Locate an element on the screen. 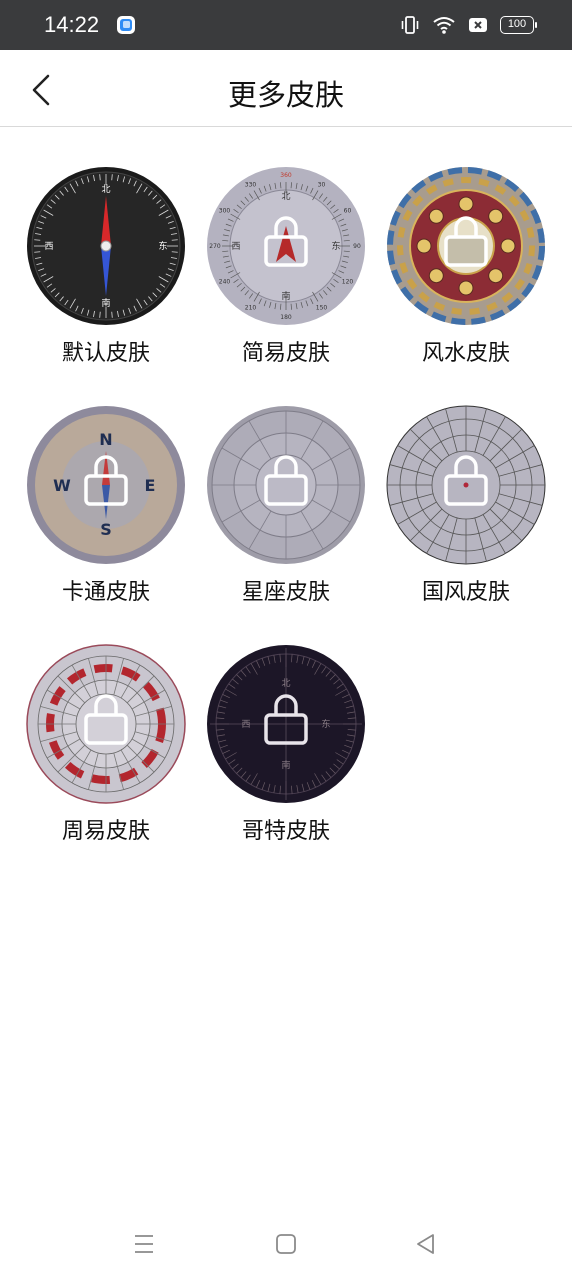 The height and width of the screenshot is (1280, 572). skin-label: 周易皮肤 is located at coordinates (105, 831).